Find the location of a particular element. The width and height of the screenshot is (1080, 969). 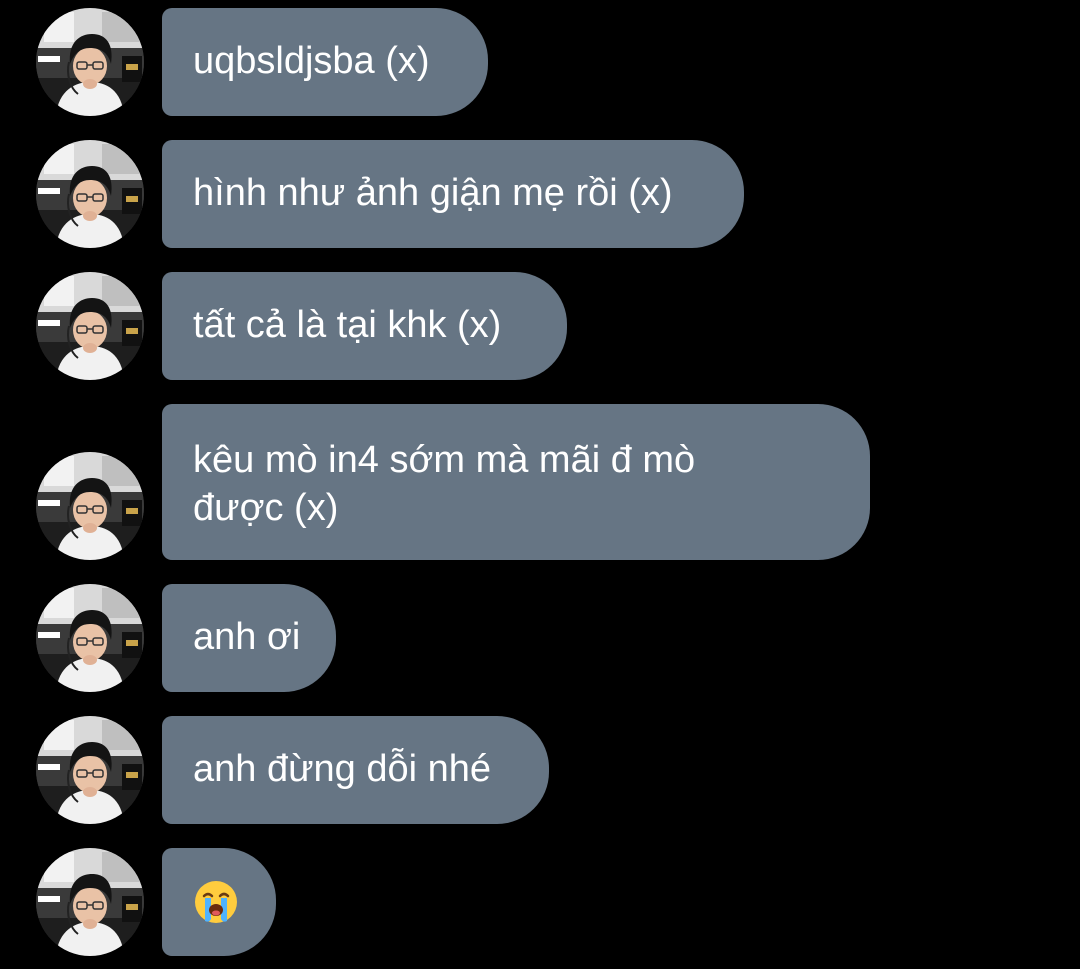

message-text: anh ơi is located at coordinates (247, 637).